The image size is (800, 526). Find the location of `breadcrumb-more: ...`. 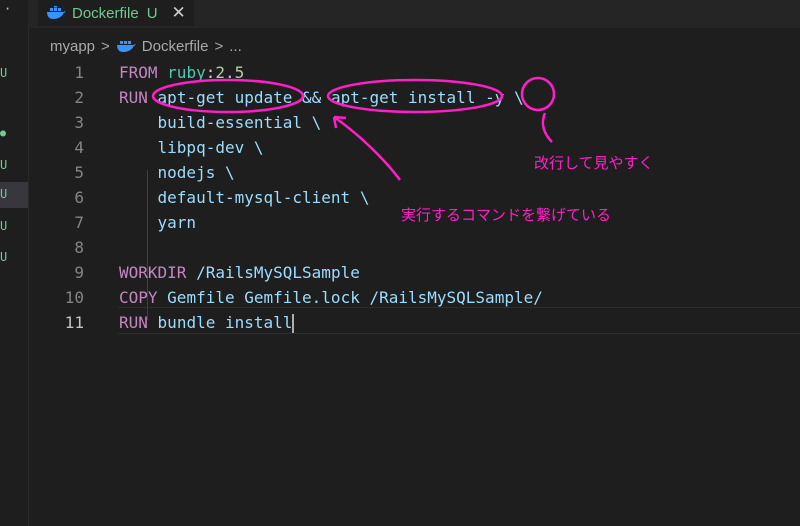

breadcrumb-more: ... is located at coordinates (235, 46).